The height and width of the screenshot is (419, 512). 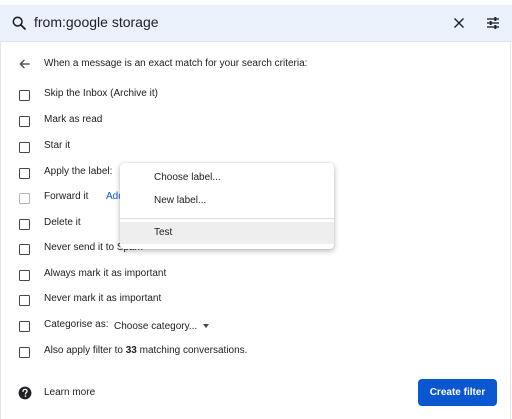 What do you see at coordinates (163, 232) in the screenshot?
I see `menu-item-label: Test` at bounding box center [163, 232].